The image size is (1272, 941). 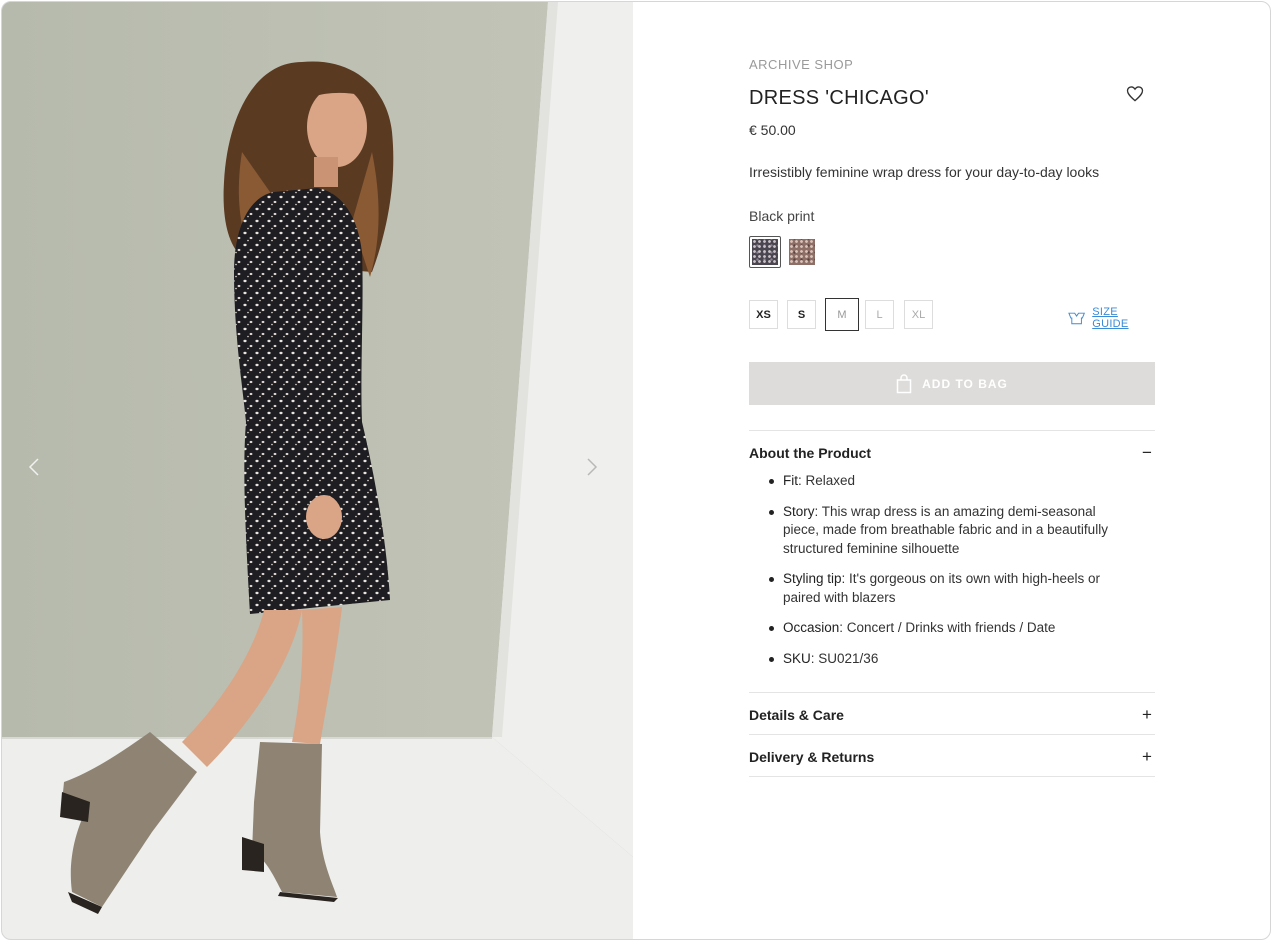 I want to click on collapse-icon: −, so click(x=1147, y=452).